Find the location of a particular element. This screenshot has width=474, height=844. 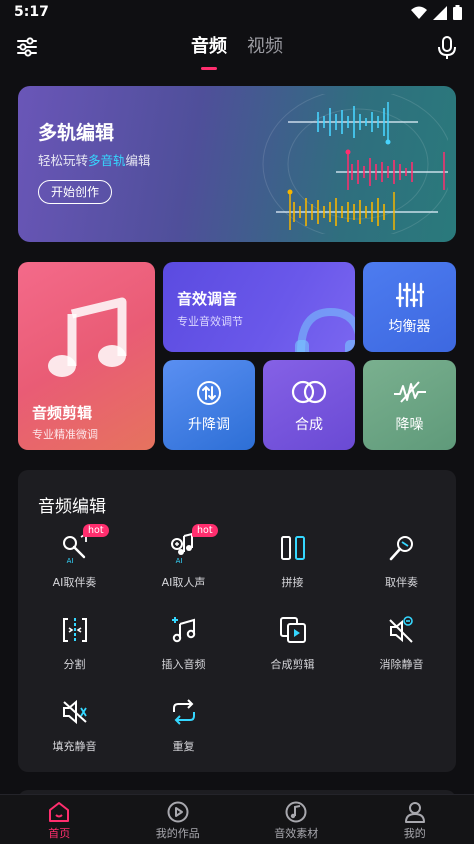

banner-subtitle: 轻松玩转多音轨编辑 is located at coordinates (94, 160).